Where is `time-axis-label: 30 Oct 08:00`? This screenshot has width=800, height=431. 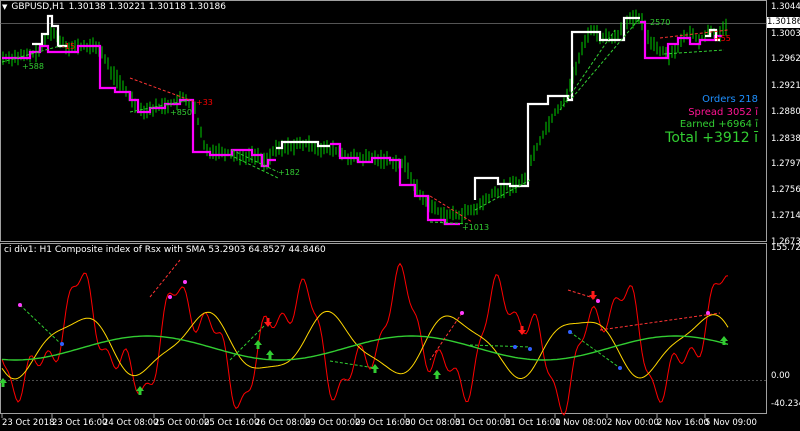 time-axis-label: 30 Oct 08:00 is located at coordinates (433, 423).